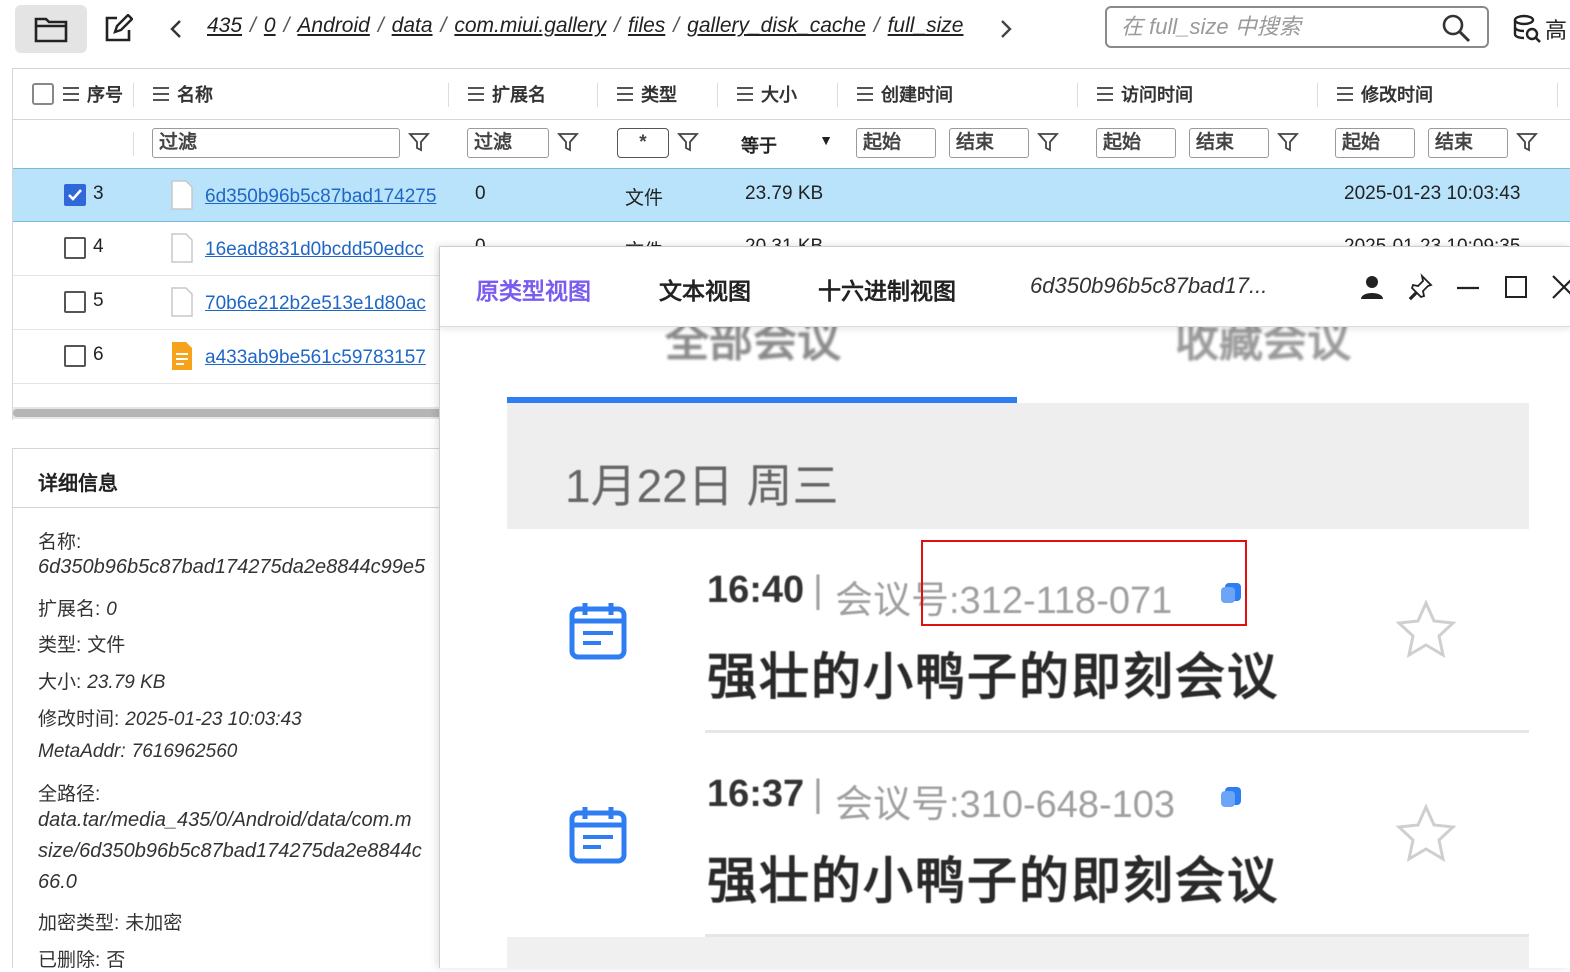 Image resolution: width=1570 pixels, height=972 pixels. What do you see at coordinates (1231, 797) in the screenshot?
I see `copy-icon` at bounding box center [1231, 797].